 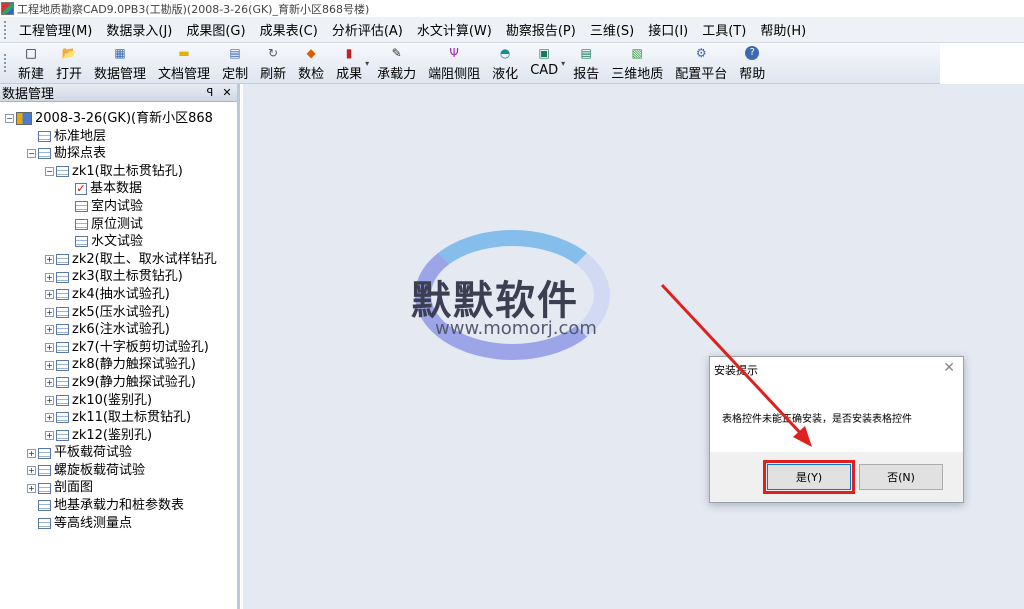 I want to click on dialog-close-icon: ✕, so click(x=949, y=368).